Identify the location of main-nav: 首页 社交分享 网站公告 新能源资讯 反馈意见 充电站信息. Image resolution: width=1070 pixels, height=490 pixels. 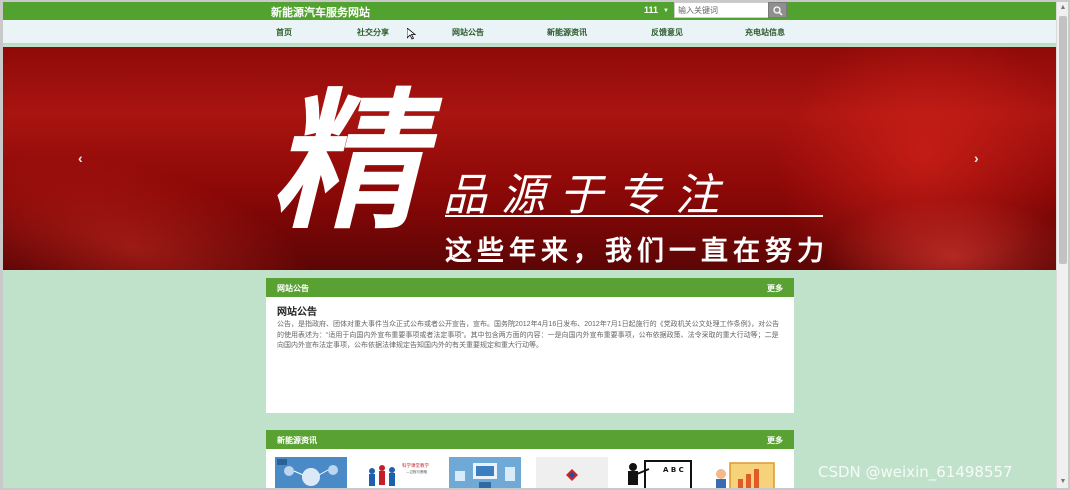
(529, 32).